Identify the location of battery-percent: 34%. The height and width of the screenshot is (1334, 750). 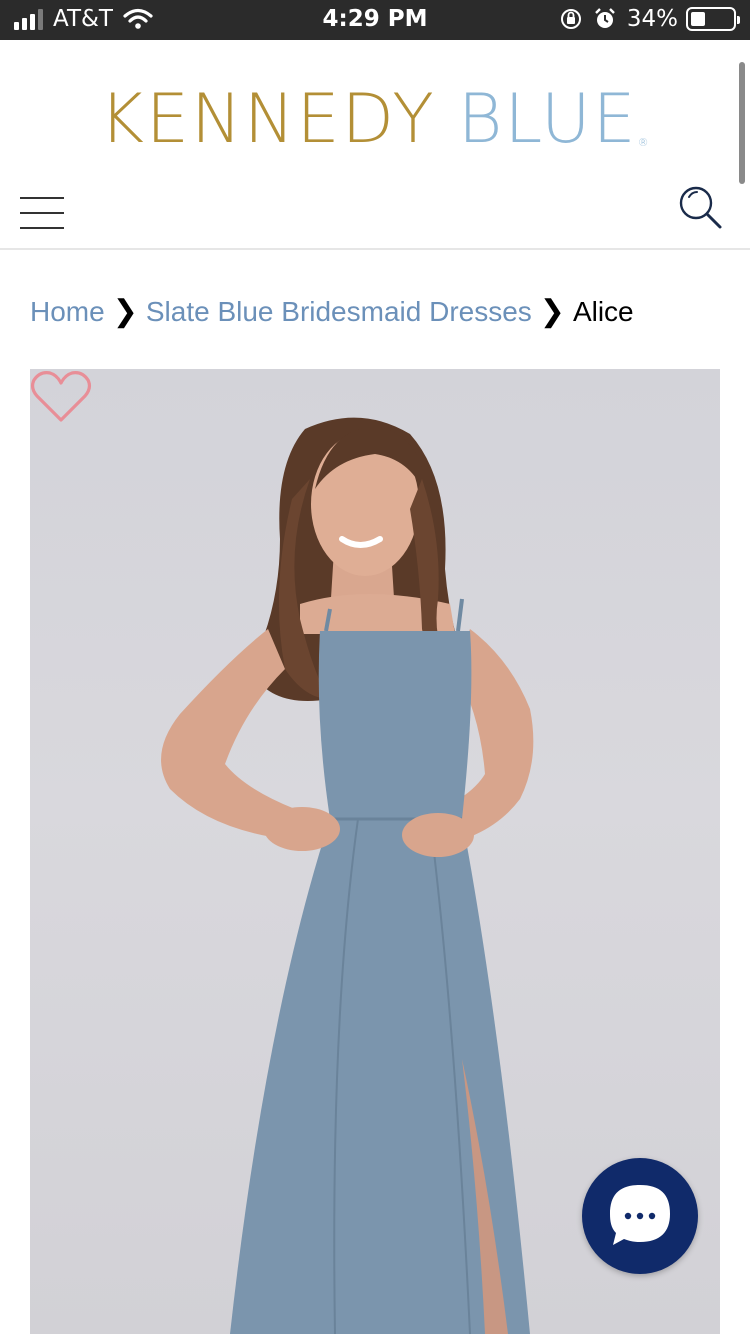
(652, 19).